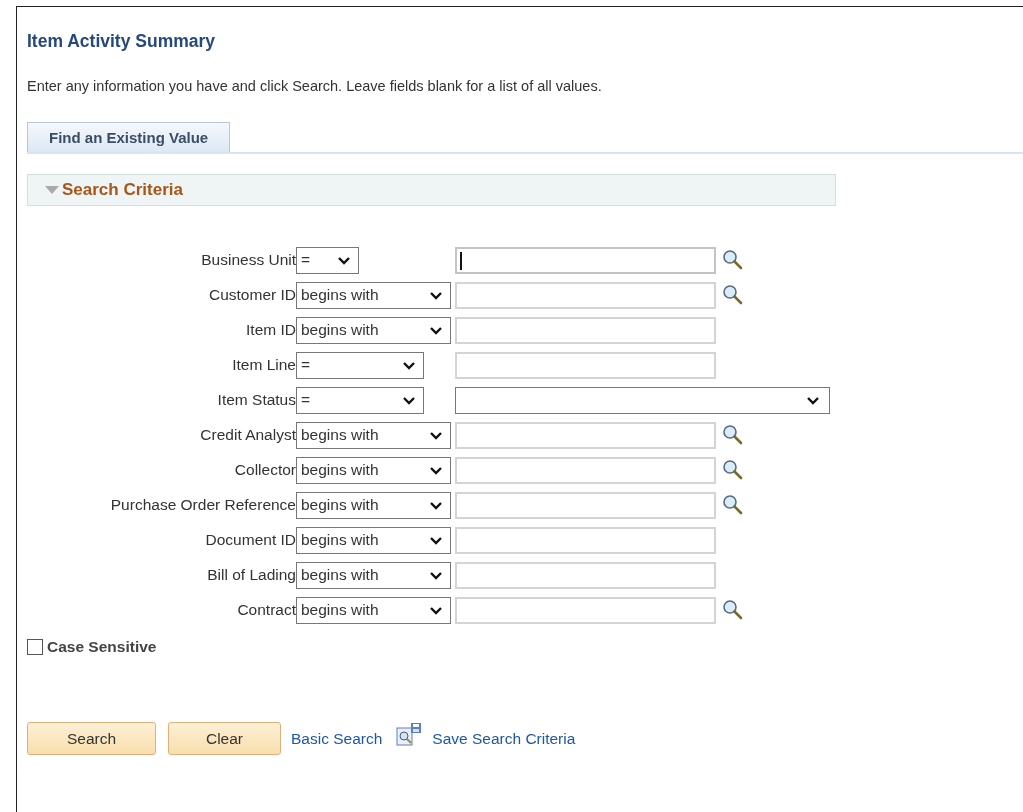 The height and width of the screenshot is (812, 1023). What do you see at coordinates (256, 400) in the screenshot?
I see `field-label: Item Status` at bounding box center [256, 400].